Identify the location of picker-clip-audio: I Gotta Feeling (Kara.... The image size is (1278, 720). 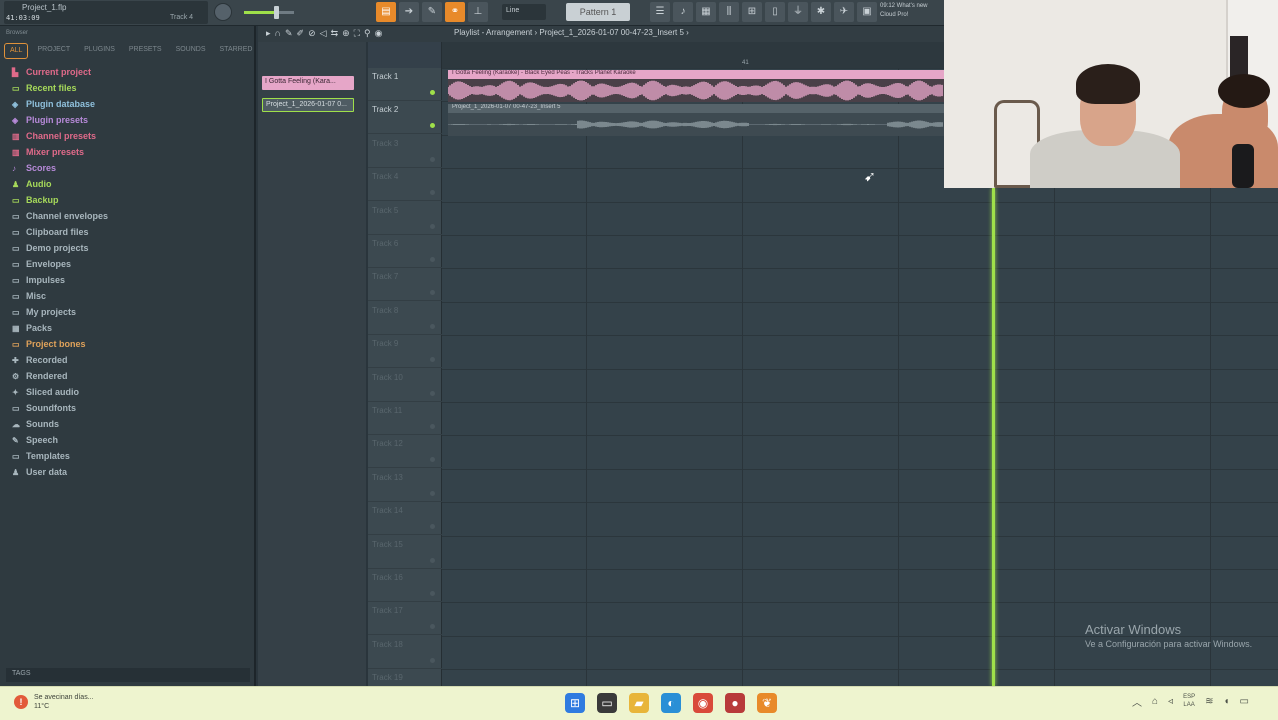
(308, 83).